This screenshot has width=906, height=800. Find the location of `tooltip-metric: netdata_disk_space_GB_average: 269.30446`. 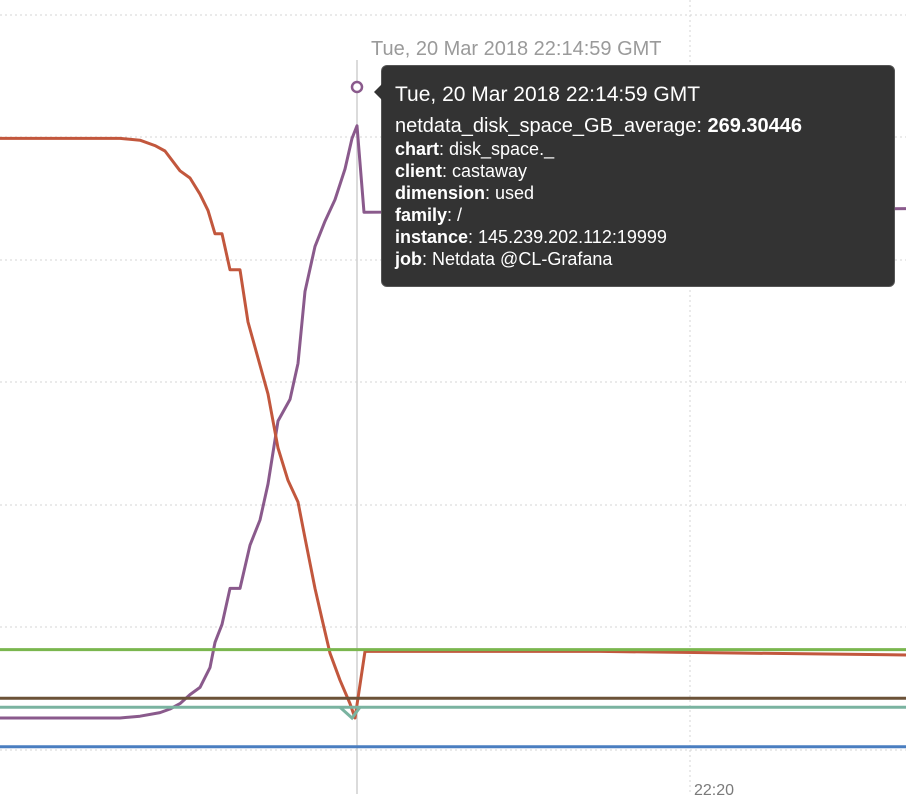

tooltip-metric: netdata_disk_space_GB_average: 269.30446 is located at coordinates (598, 126).